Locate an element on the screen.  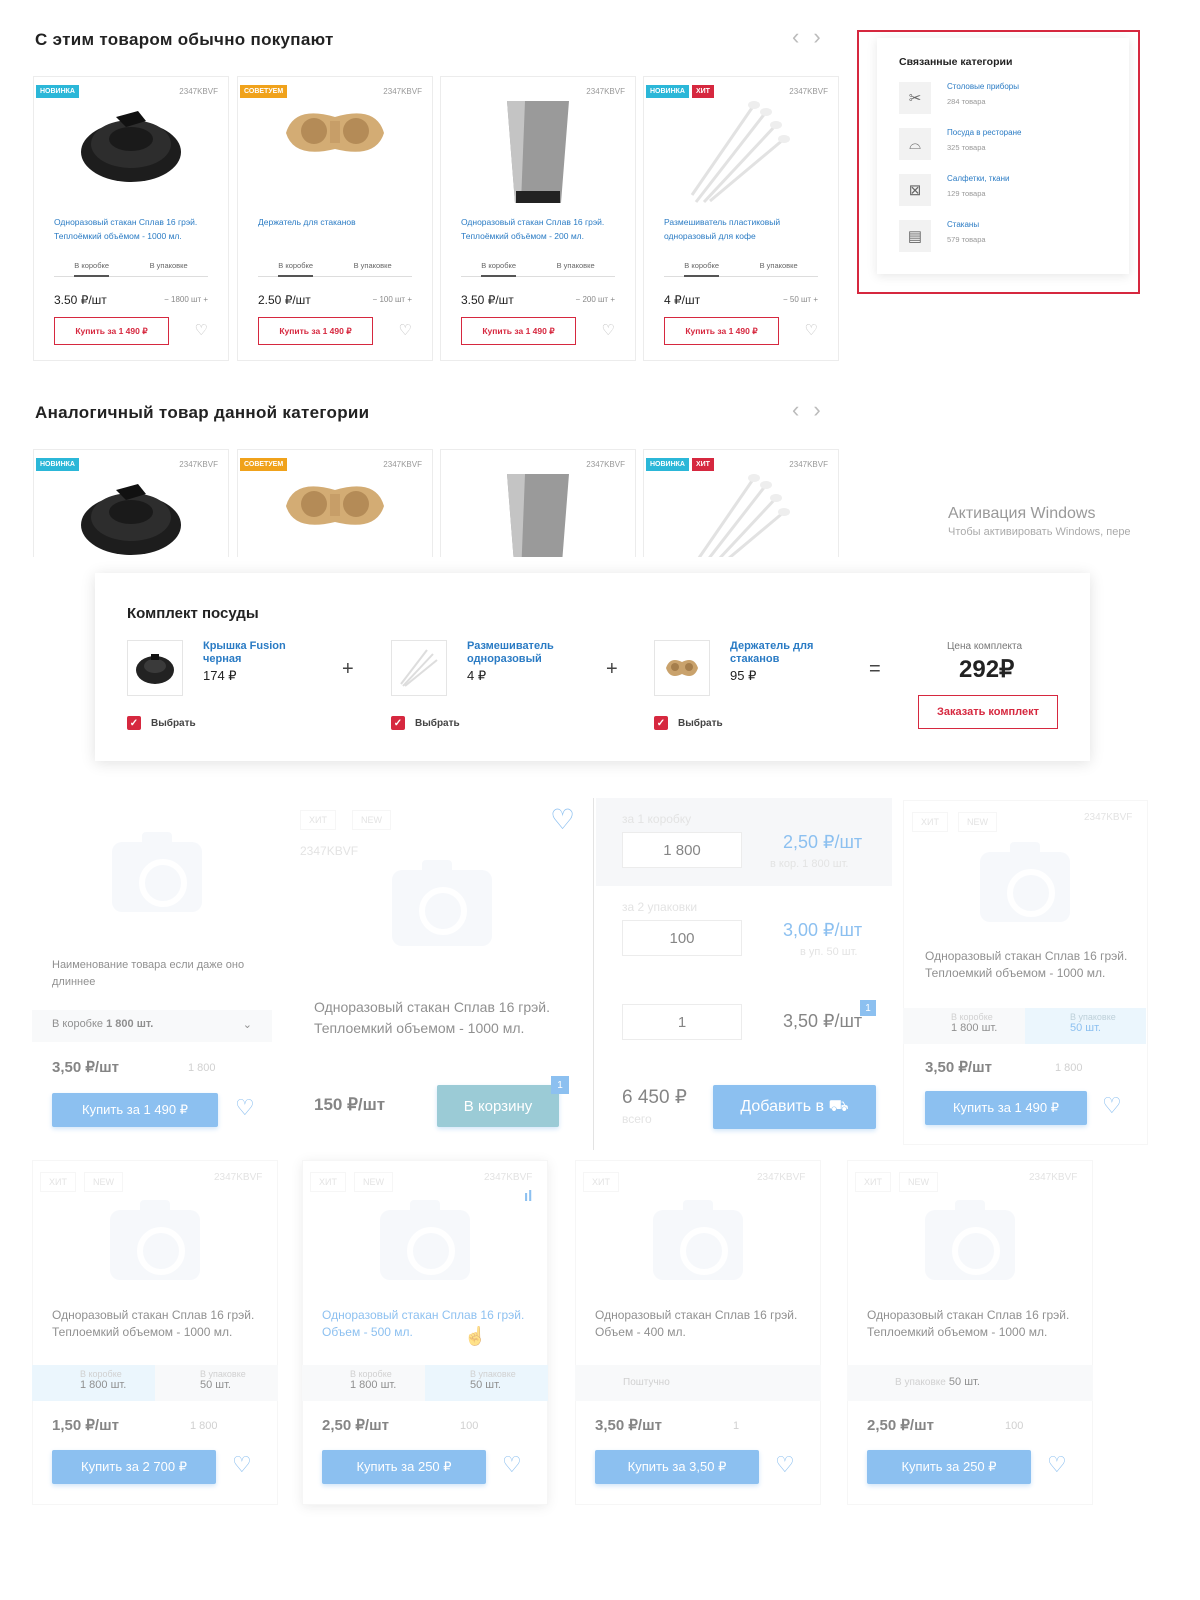
pack-option-pack-selected: В упаковке 50 шт. is located at coordinates (1085, 1026).